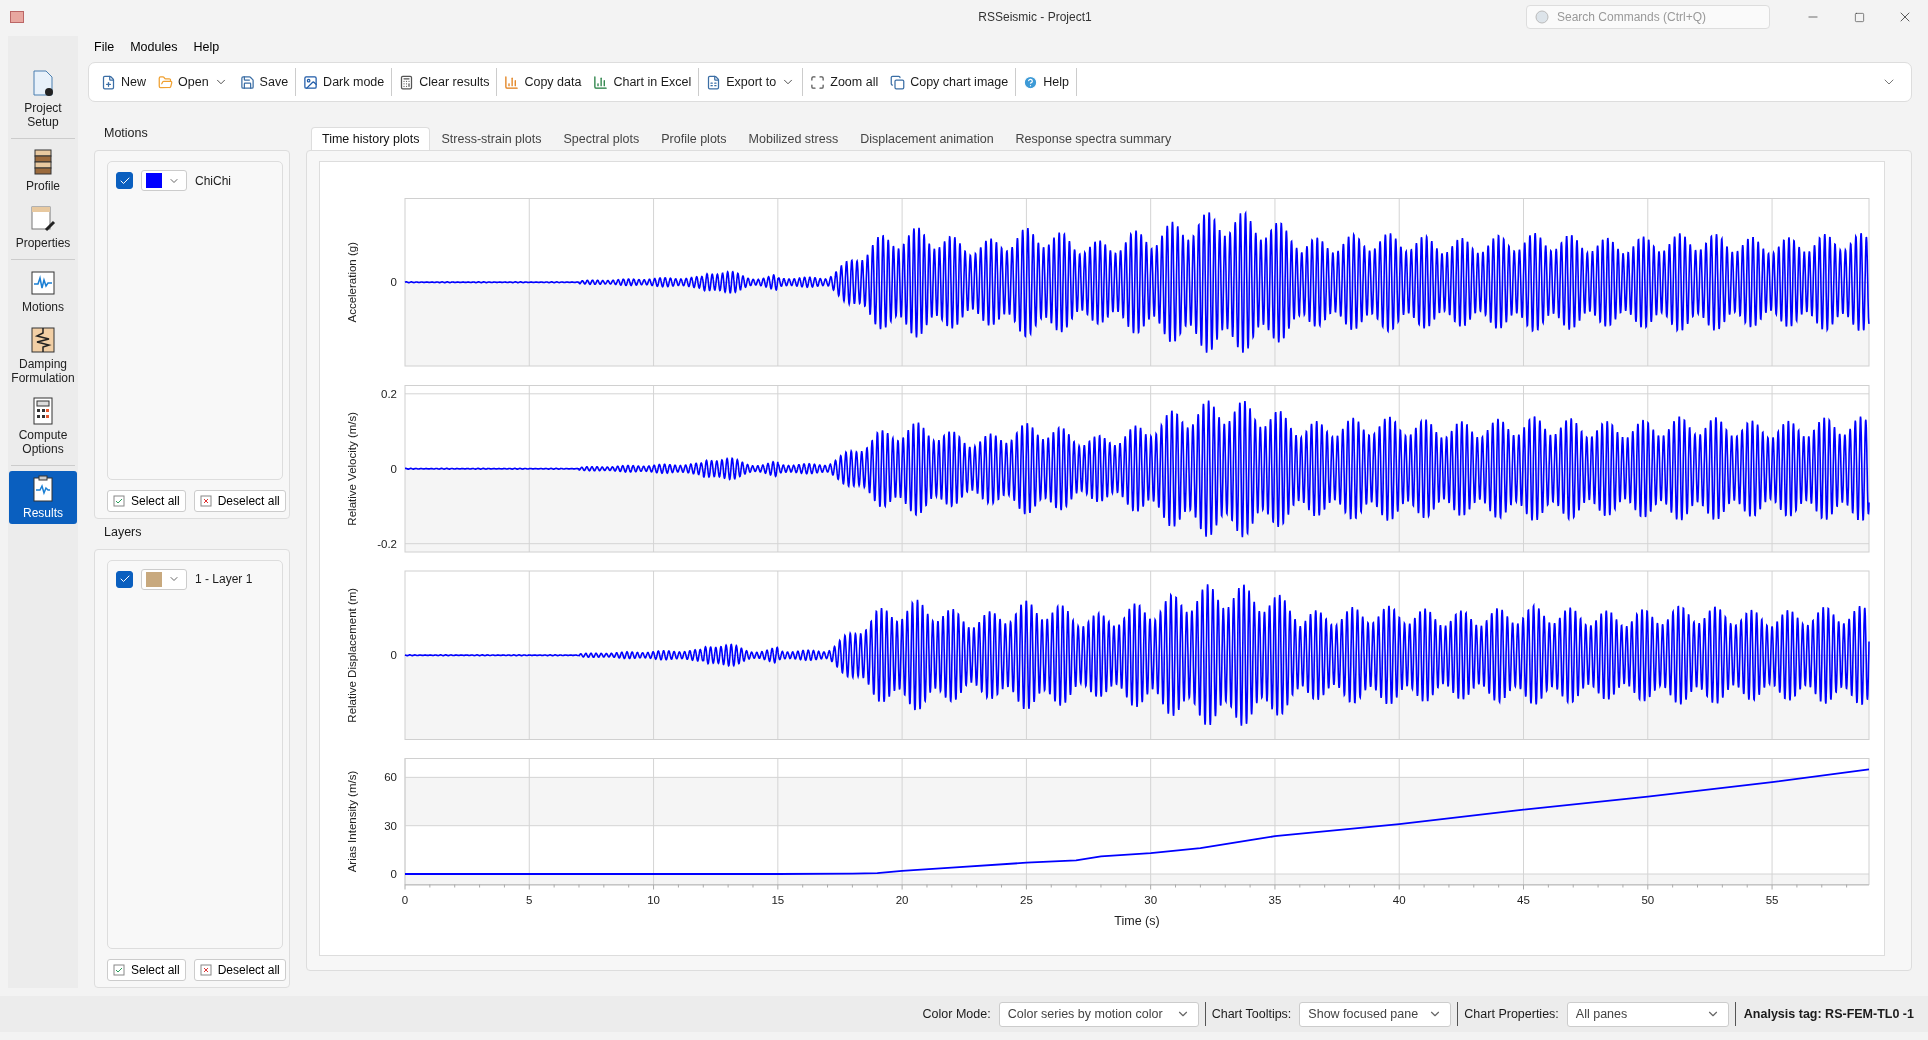 The width and height of the screenshot is (1928, 1040). I want to click on item-label: 1 - Layer 1, so click(224, 579).